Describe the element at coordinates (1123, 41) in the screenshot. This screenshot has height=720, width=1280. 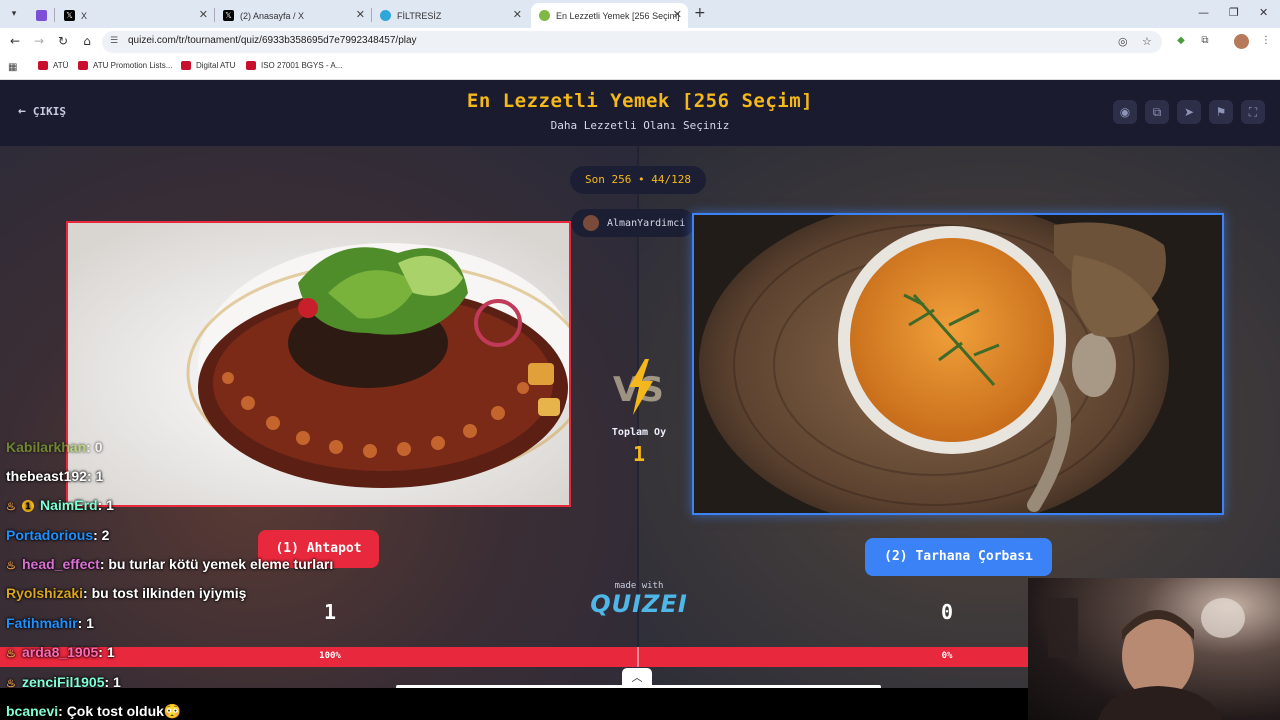
I see `eye-off-icon: ◎` at that location.